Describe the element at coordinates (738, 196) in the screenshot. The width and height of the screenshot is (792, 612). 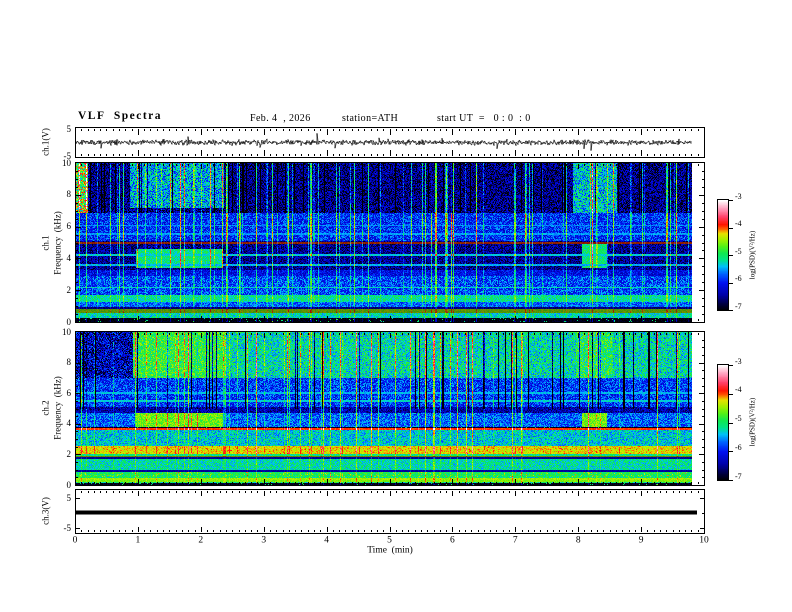
I see `colorbar-1-tick-label: -3` at that location.